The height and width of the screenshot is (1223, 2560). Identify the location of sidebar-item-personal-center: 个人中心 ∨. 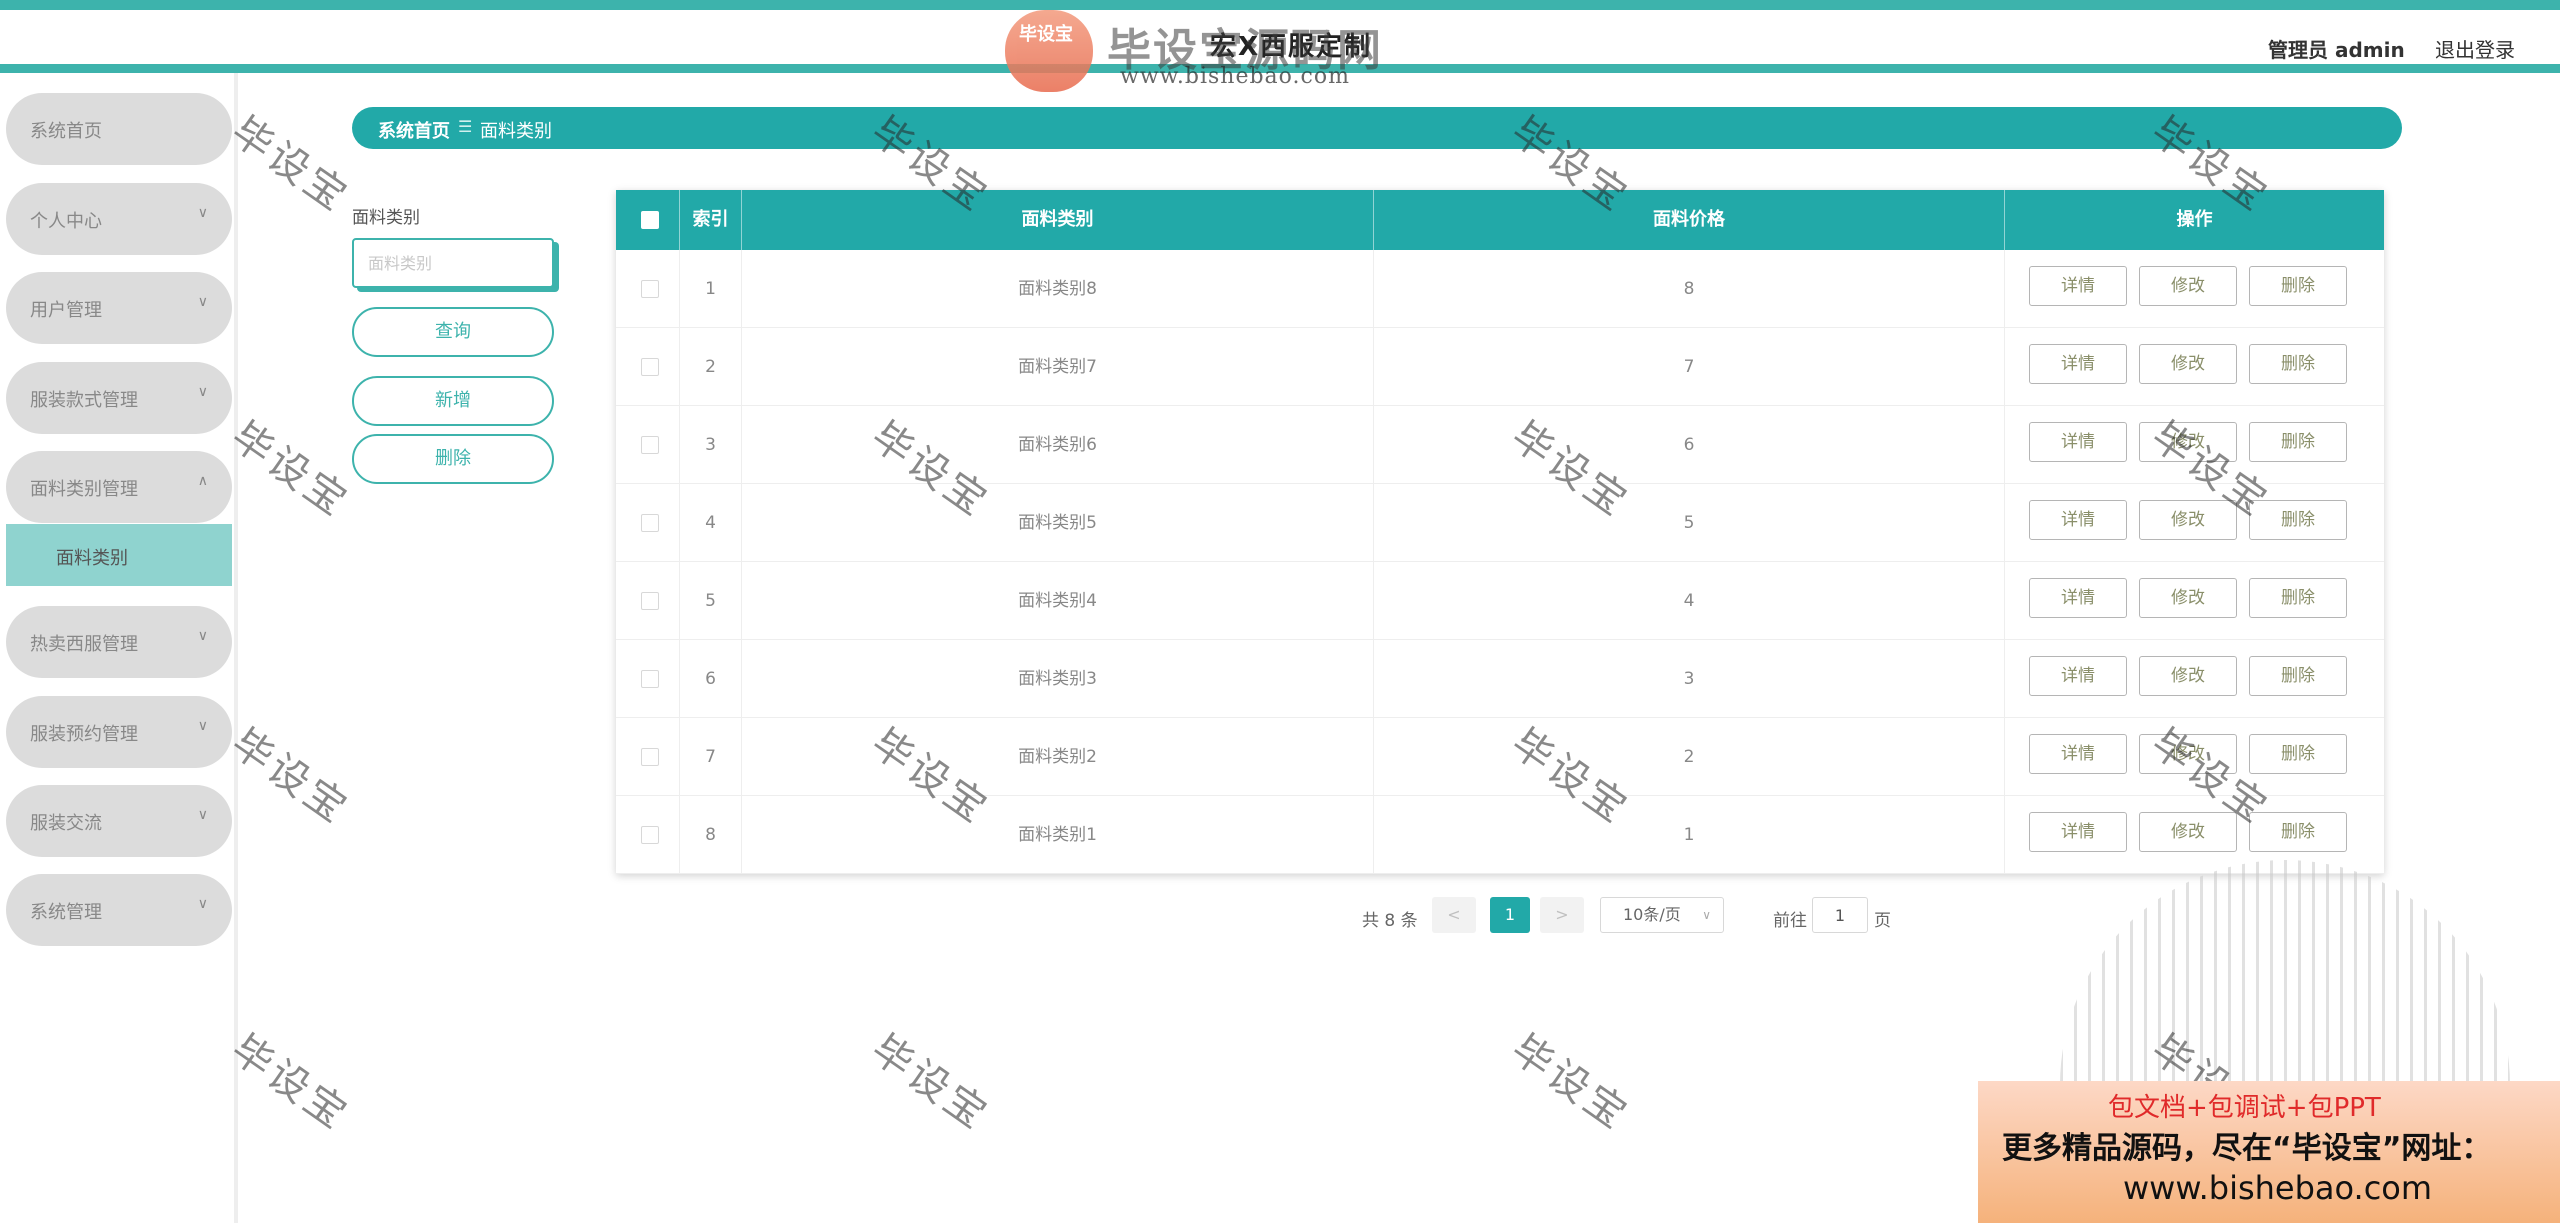
(119, 219).